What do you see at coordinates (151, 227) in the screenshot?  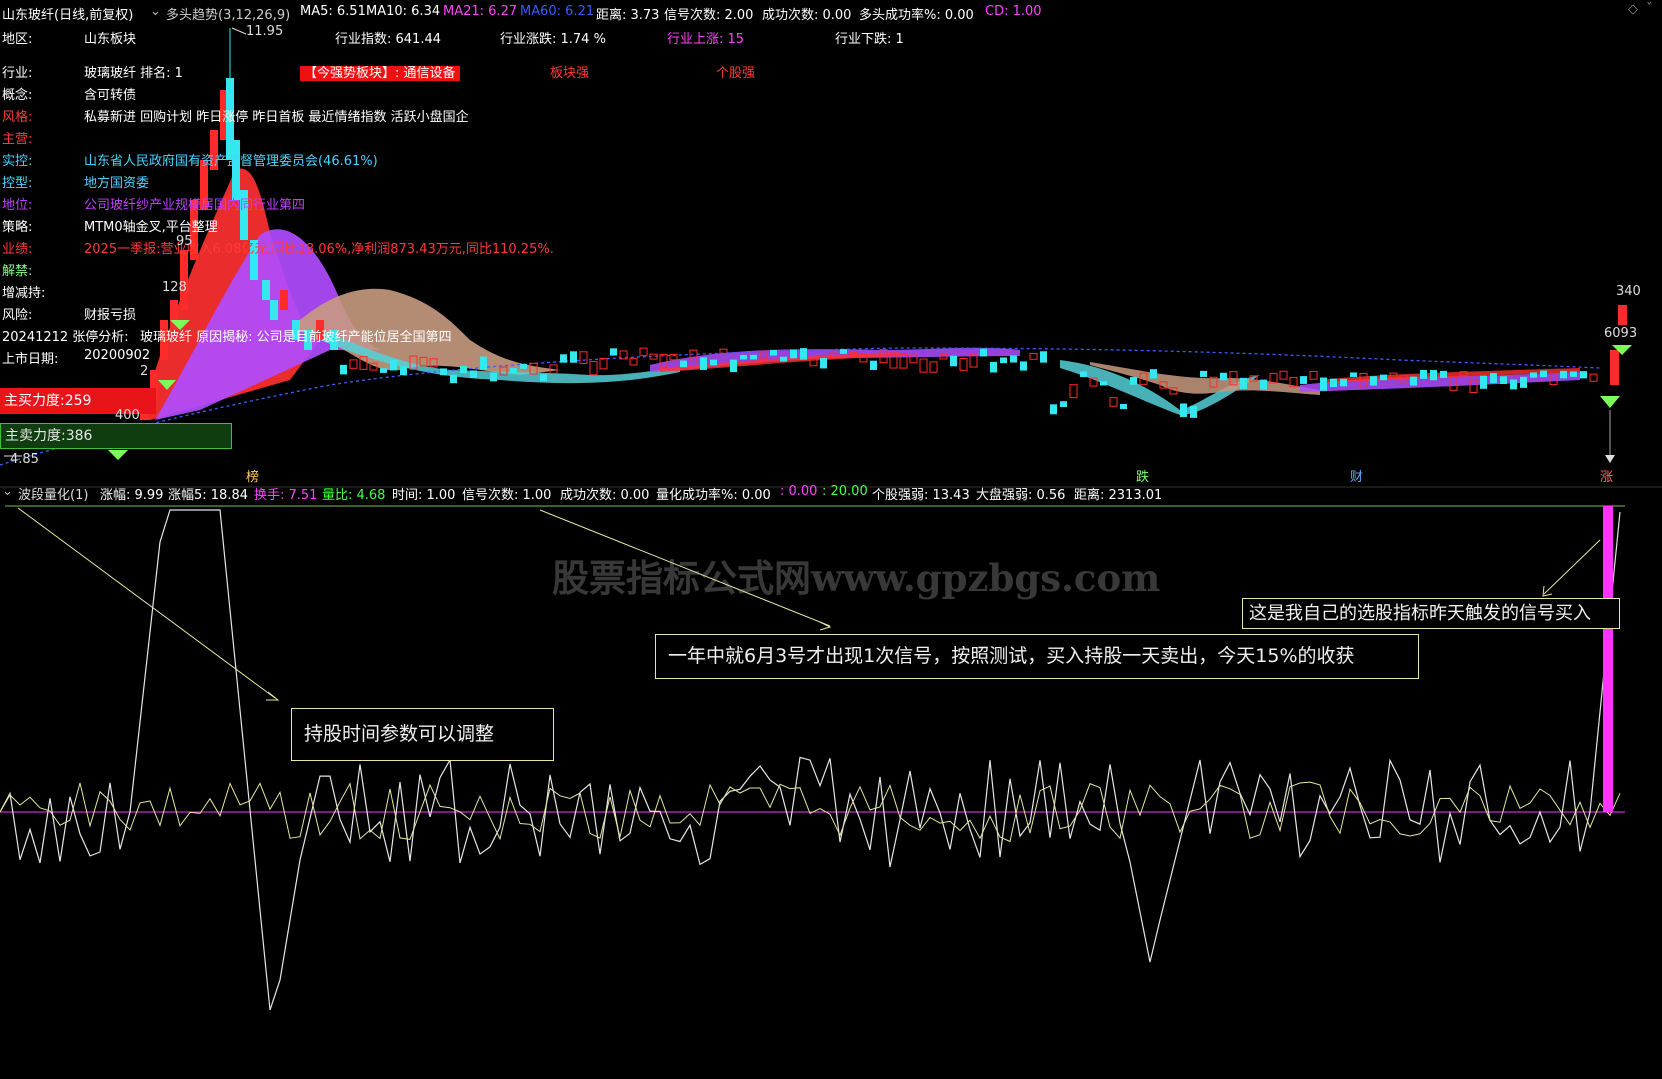 I see `info-value-8: MTM0轴金叉,平台整理` at bounding box center [151, 227].